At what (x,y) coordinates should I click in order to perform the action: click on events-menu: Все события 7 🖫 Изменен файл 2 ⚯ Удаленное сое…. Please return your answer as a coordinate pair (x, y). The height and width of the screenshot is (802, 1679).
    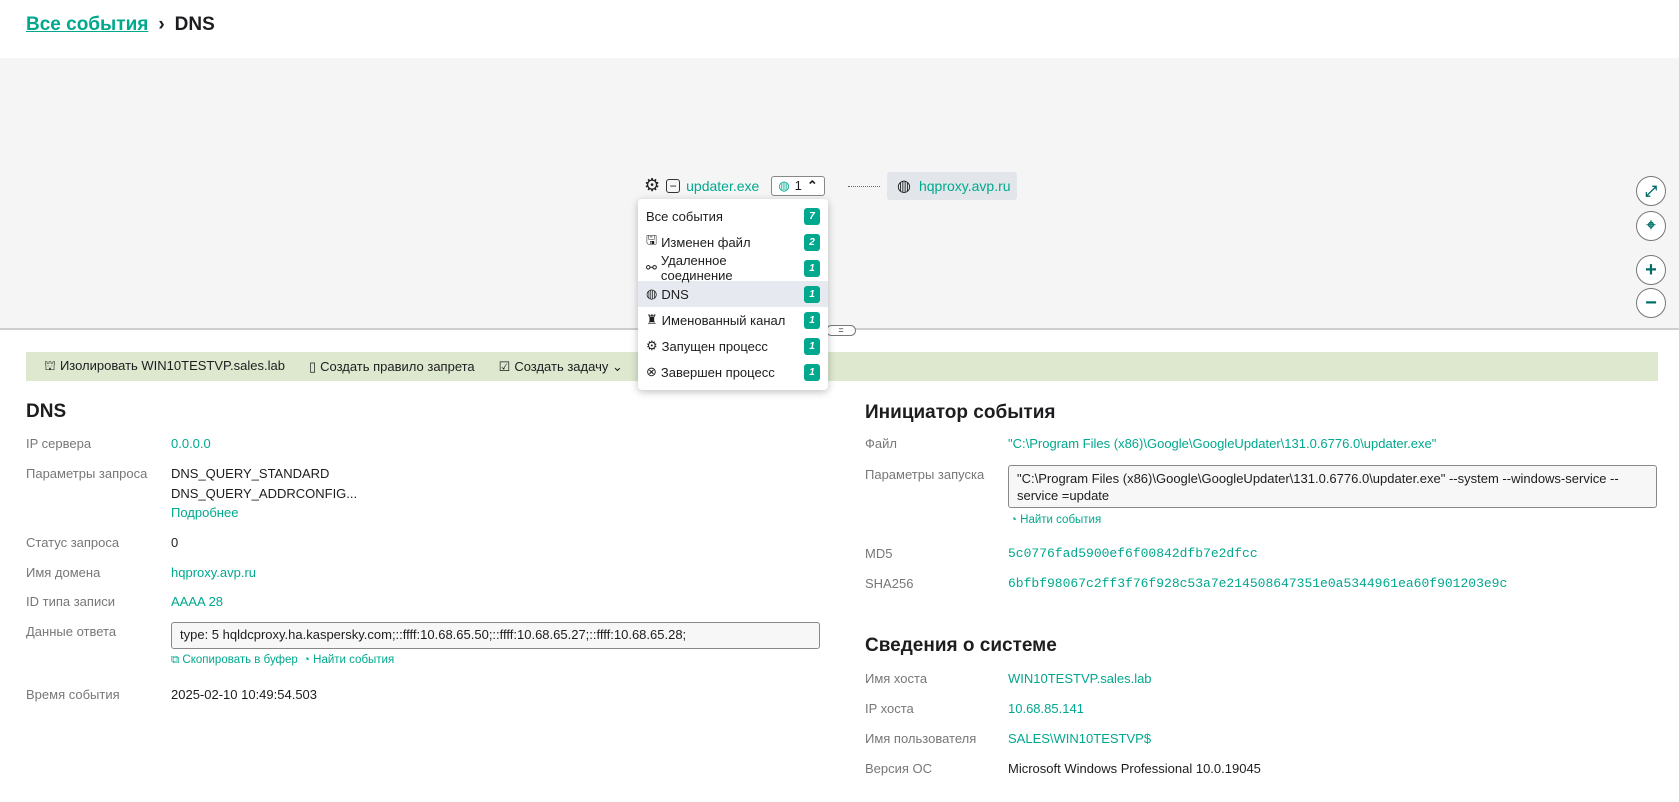
    Looking at the image, I should click on (733, 294).